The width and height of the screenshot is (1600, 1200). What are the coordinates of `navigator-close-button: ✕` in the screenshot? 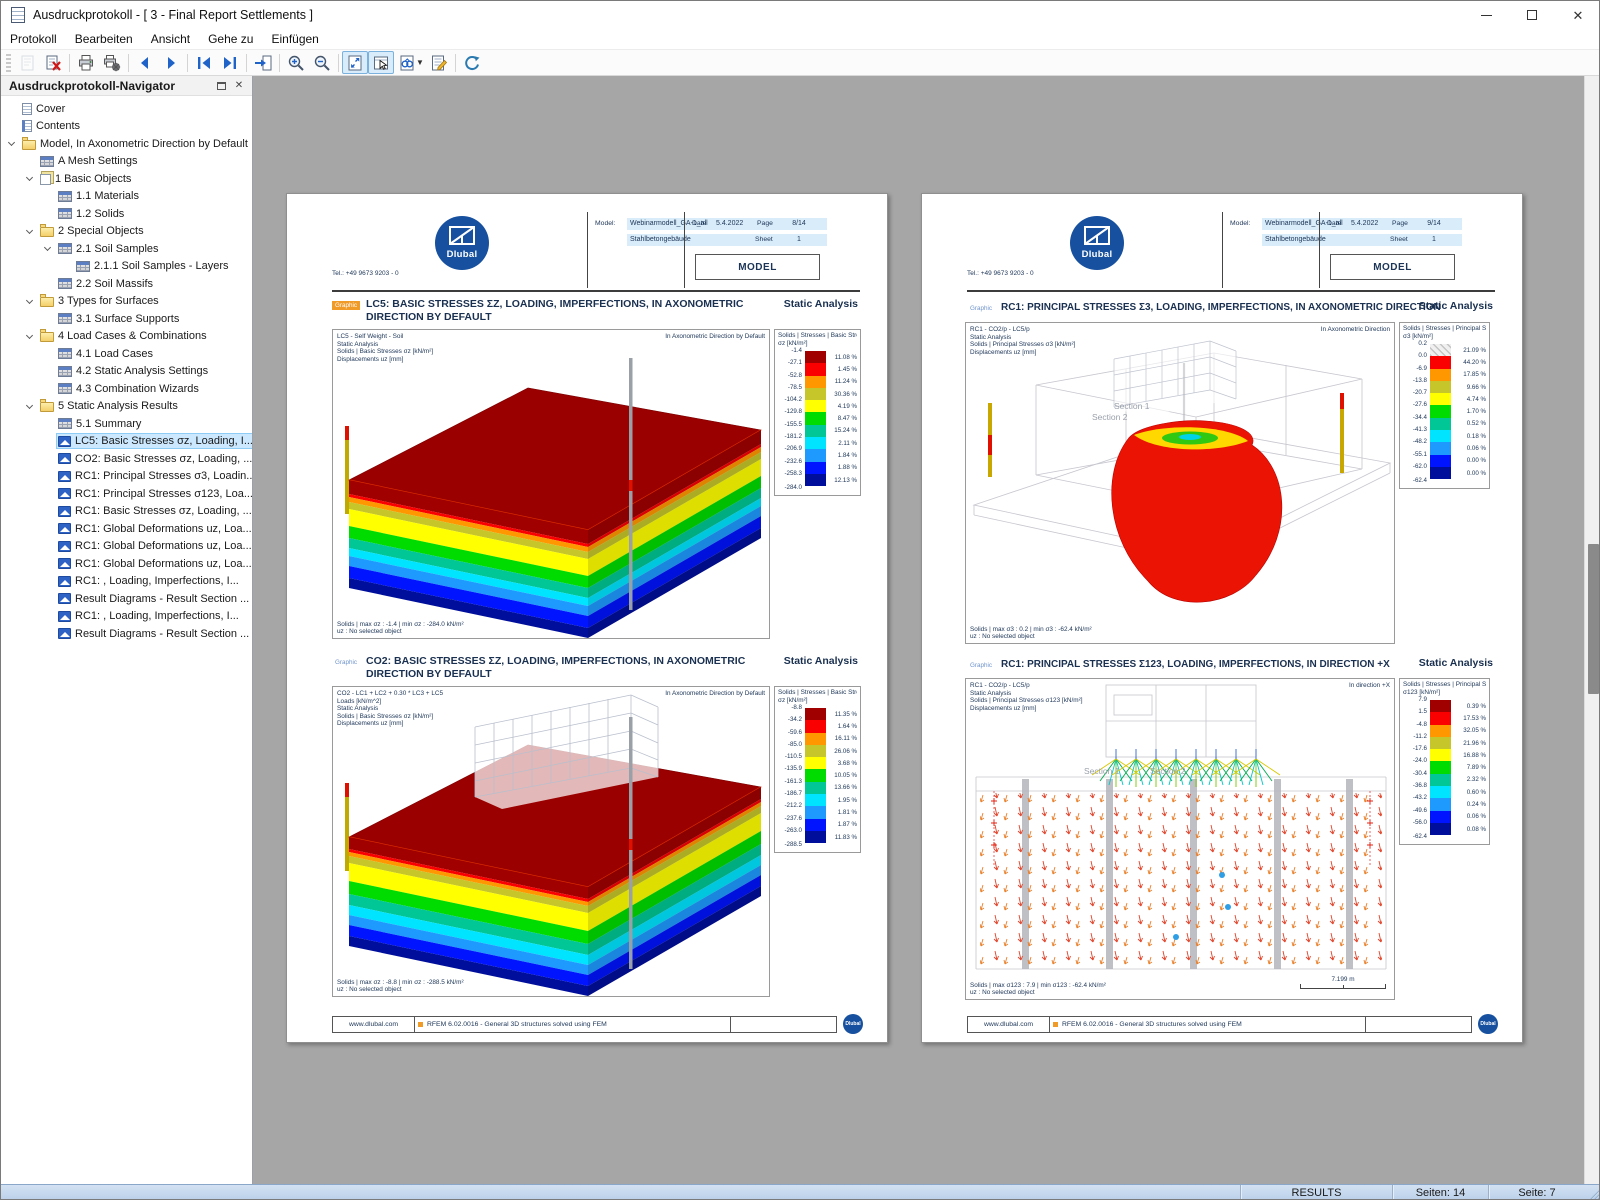 It's located at (239, 86).